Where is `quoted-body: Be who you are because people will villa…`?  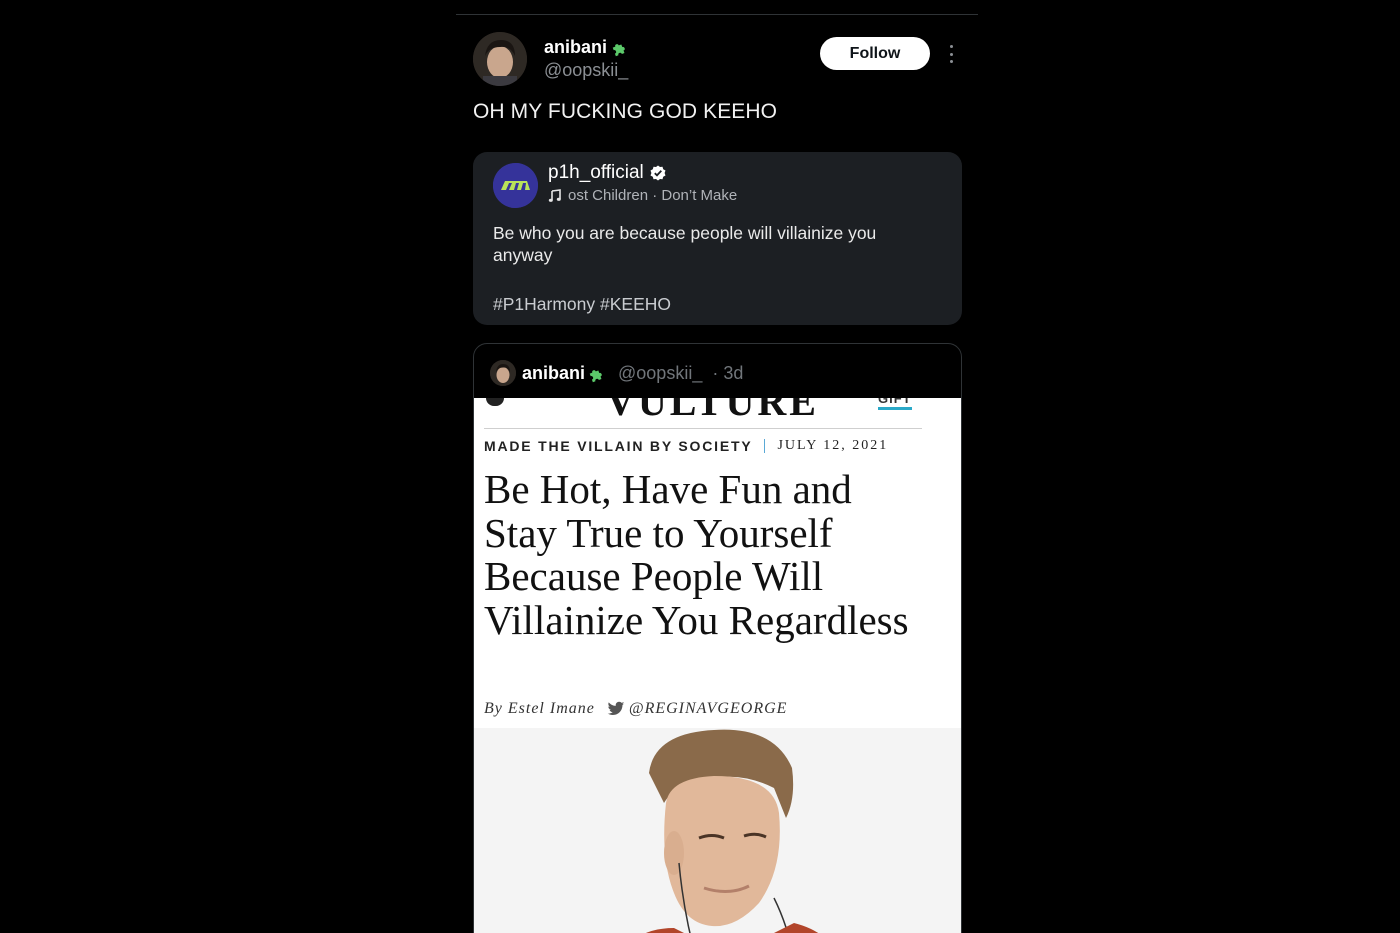 quoted-body: Be who you are because people will villa… is located at coordinates (685, 244).